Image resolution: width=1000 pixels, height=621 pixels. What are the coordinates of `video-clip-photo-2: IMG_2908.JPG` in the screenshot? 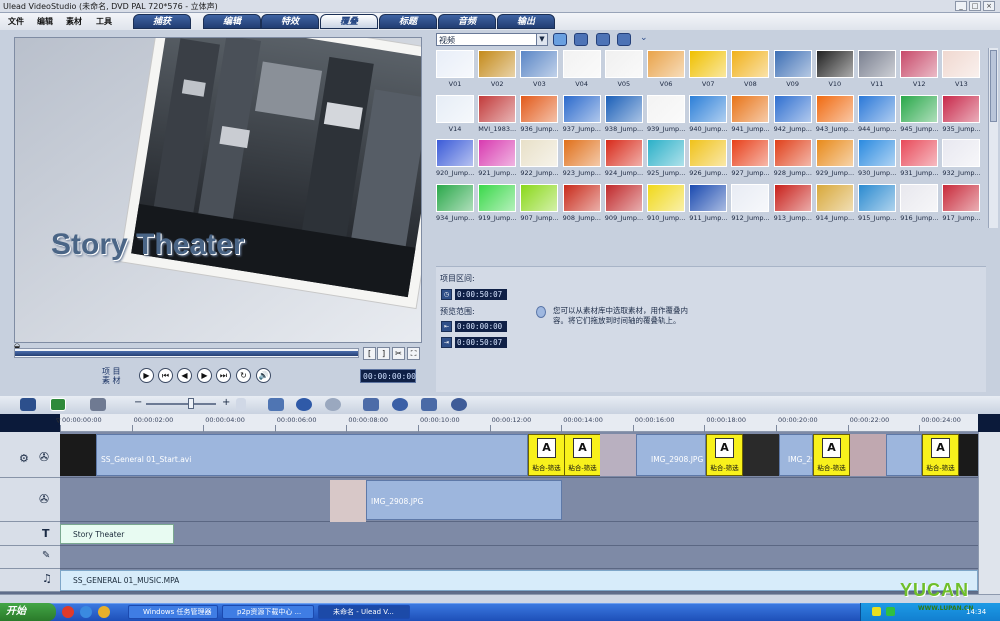 It's located at (796, 455).